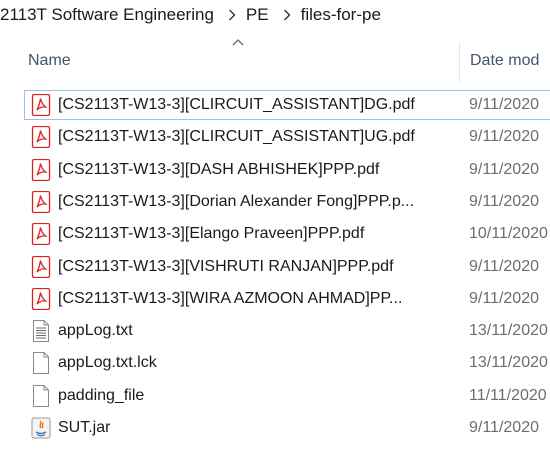 This screenshot has width=550, height=453. Describe the element at coordinates (287, 331) in the screenshot. I see `file-row: appLog.txt 13/11/2020` at that location.